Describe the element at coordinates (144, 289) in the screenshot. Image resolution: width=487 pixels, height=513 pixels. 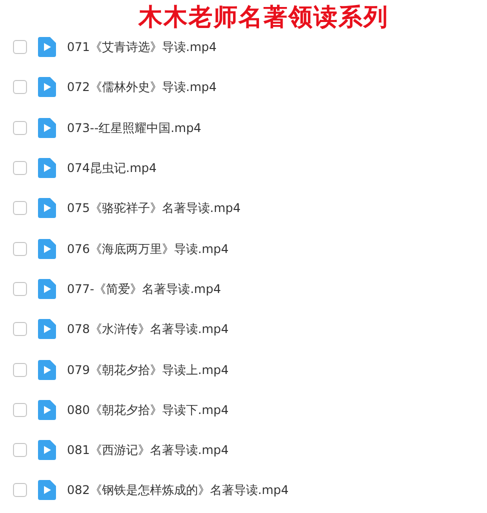
I see `file-name: 077-《简爱》名著导读.mp4` at that location.